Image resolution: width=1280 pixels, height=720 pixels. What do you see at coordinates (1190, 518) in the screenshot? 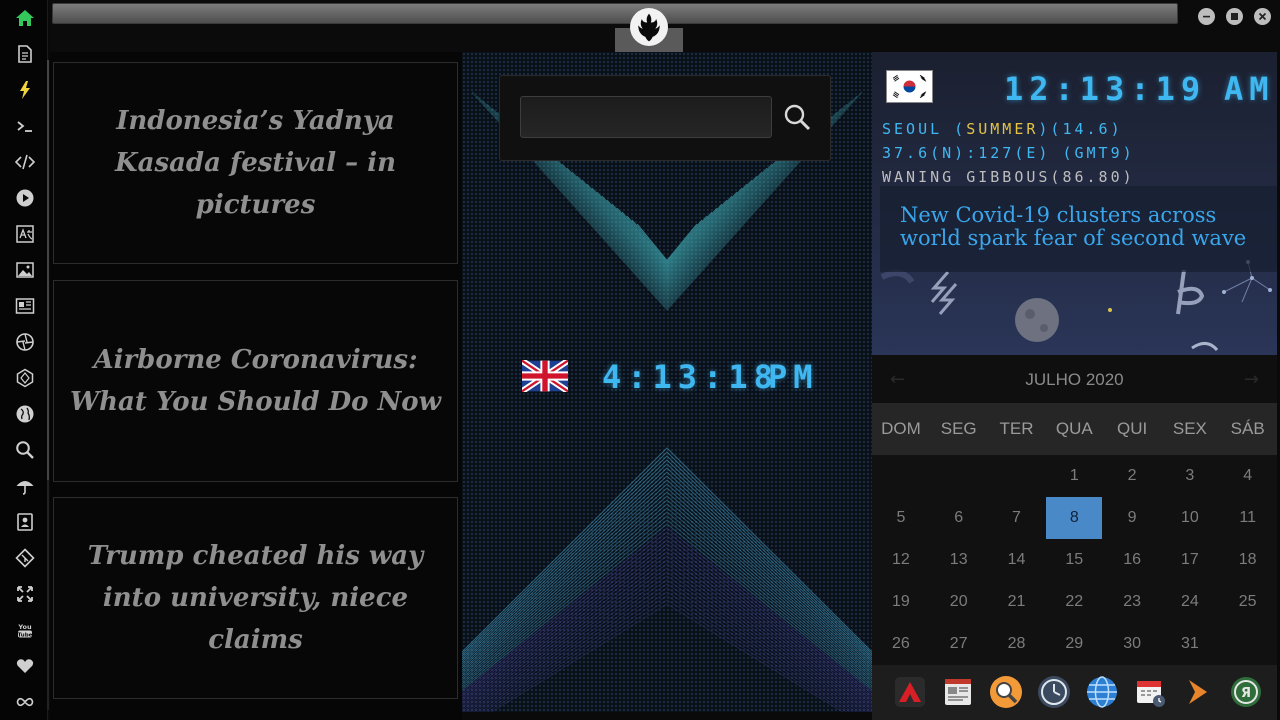
I see `calendar-day: 10` at bounding box center [1190, 518].